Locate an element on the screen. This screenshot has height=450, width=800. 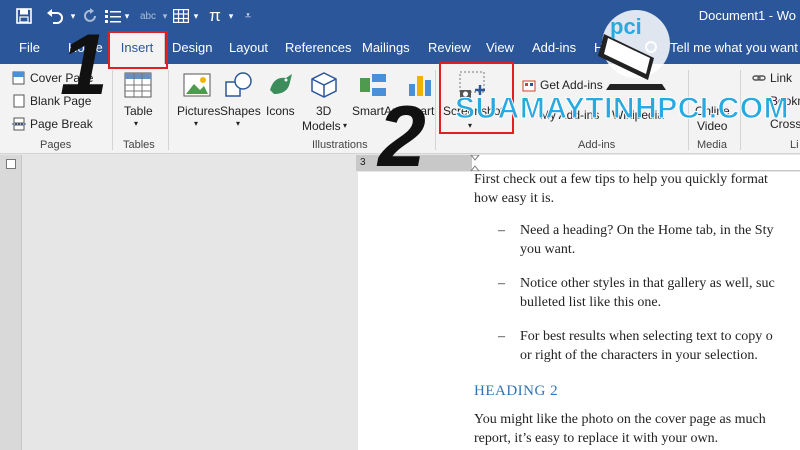
3d-models-dropdown-icon: ▾ is located at coordinates (345, 125).